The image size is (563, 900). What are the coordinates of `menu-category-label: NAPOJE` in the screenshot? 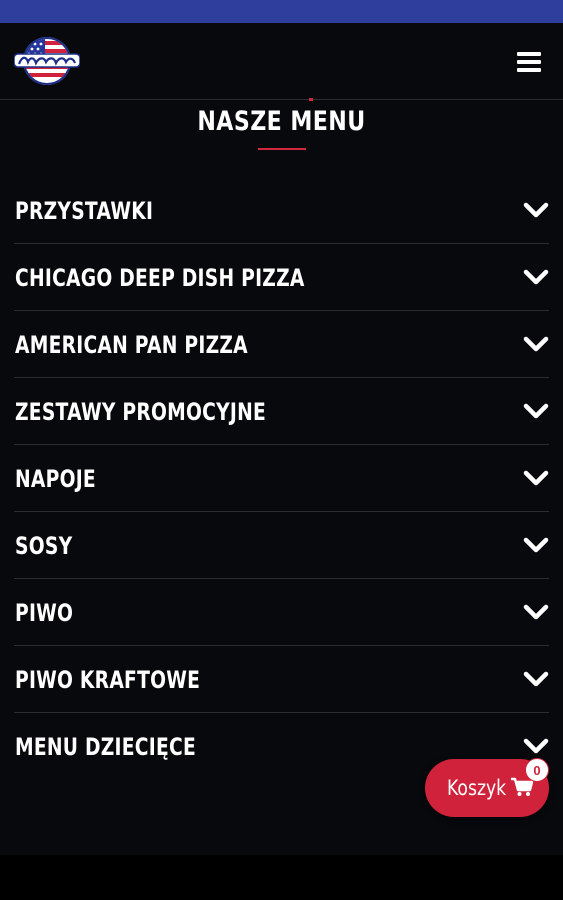 It's located at (55, 479).